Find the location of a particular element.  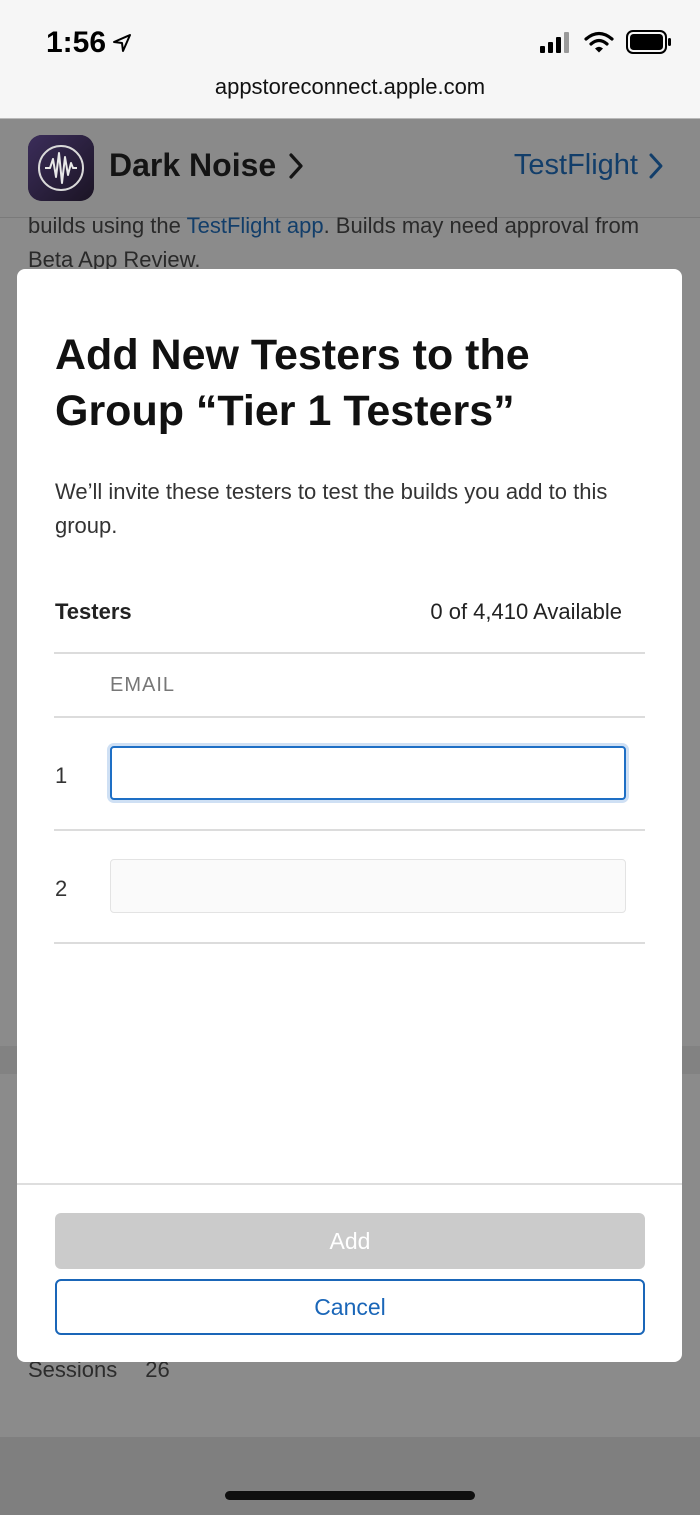

cellular-signal-icon is located at coordinates (554, 42).